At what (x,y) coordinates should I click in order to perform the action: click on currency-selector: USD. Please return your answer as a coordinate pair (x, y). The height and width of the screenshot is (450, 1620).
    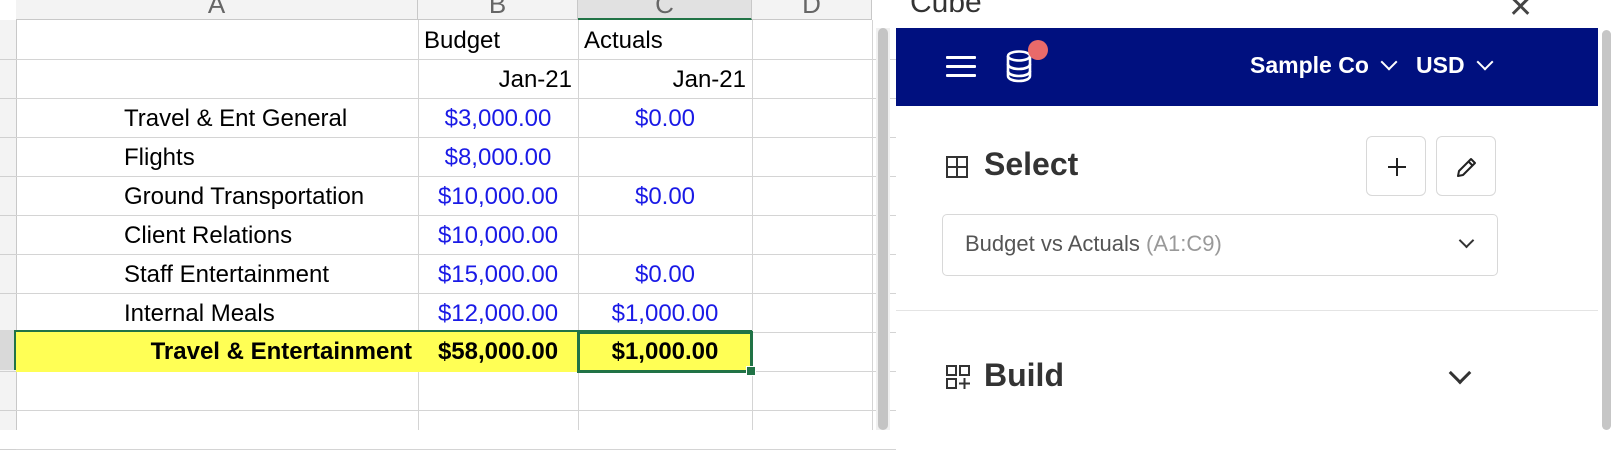
    Looking at the image, I should click on (1455, 65).